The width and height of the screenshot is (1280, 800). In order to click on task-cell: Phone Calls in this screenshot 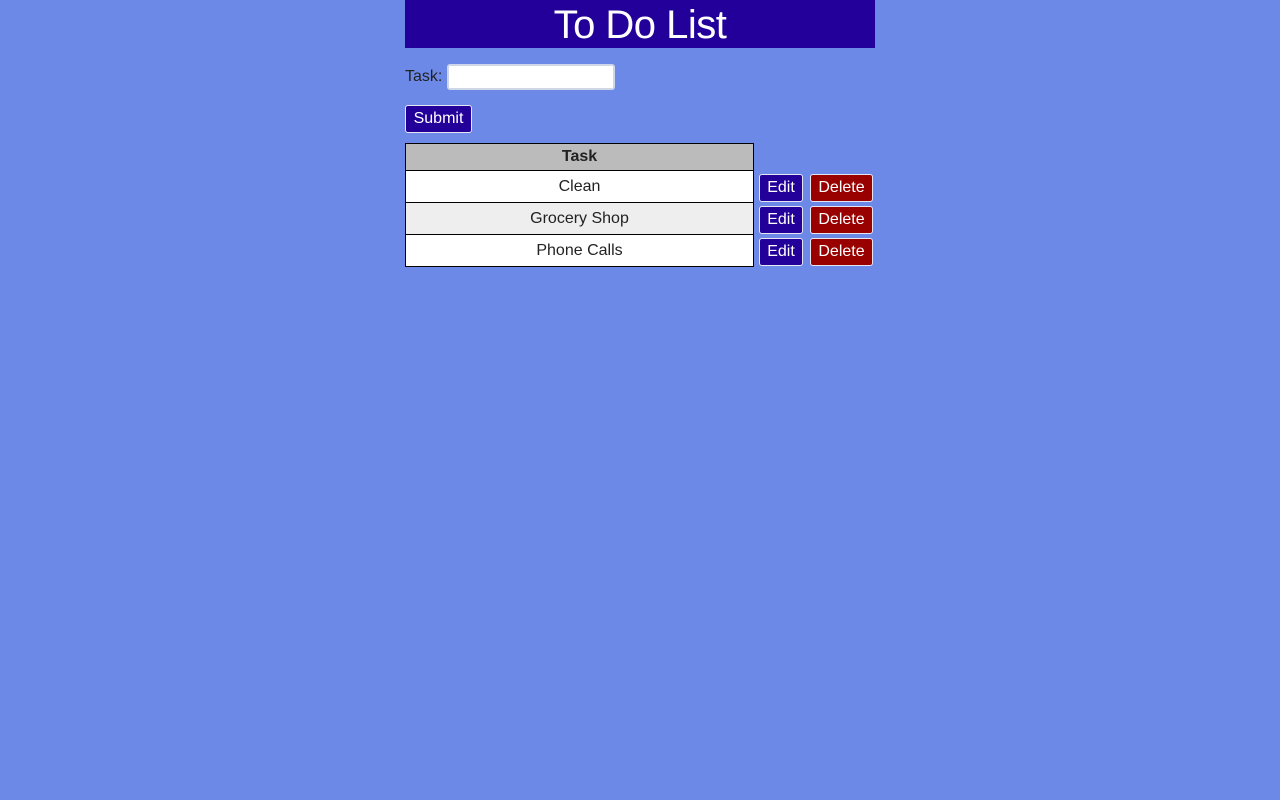, I will do `click(579, 250)`.